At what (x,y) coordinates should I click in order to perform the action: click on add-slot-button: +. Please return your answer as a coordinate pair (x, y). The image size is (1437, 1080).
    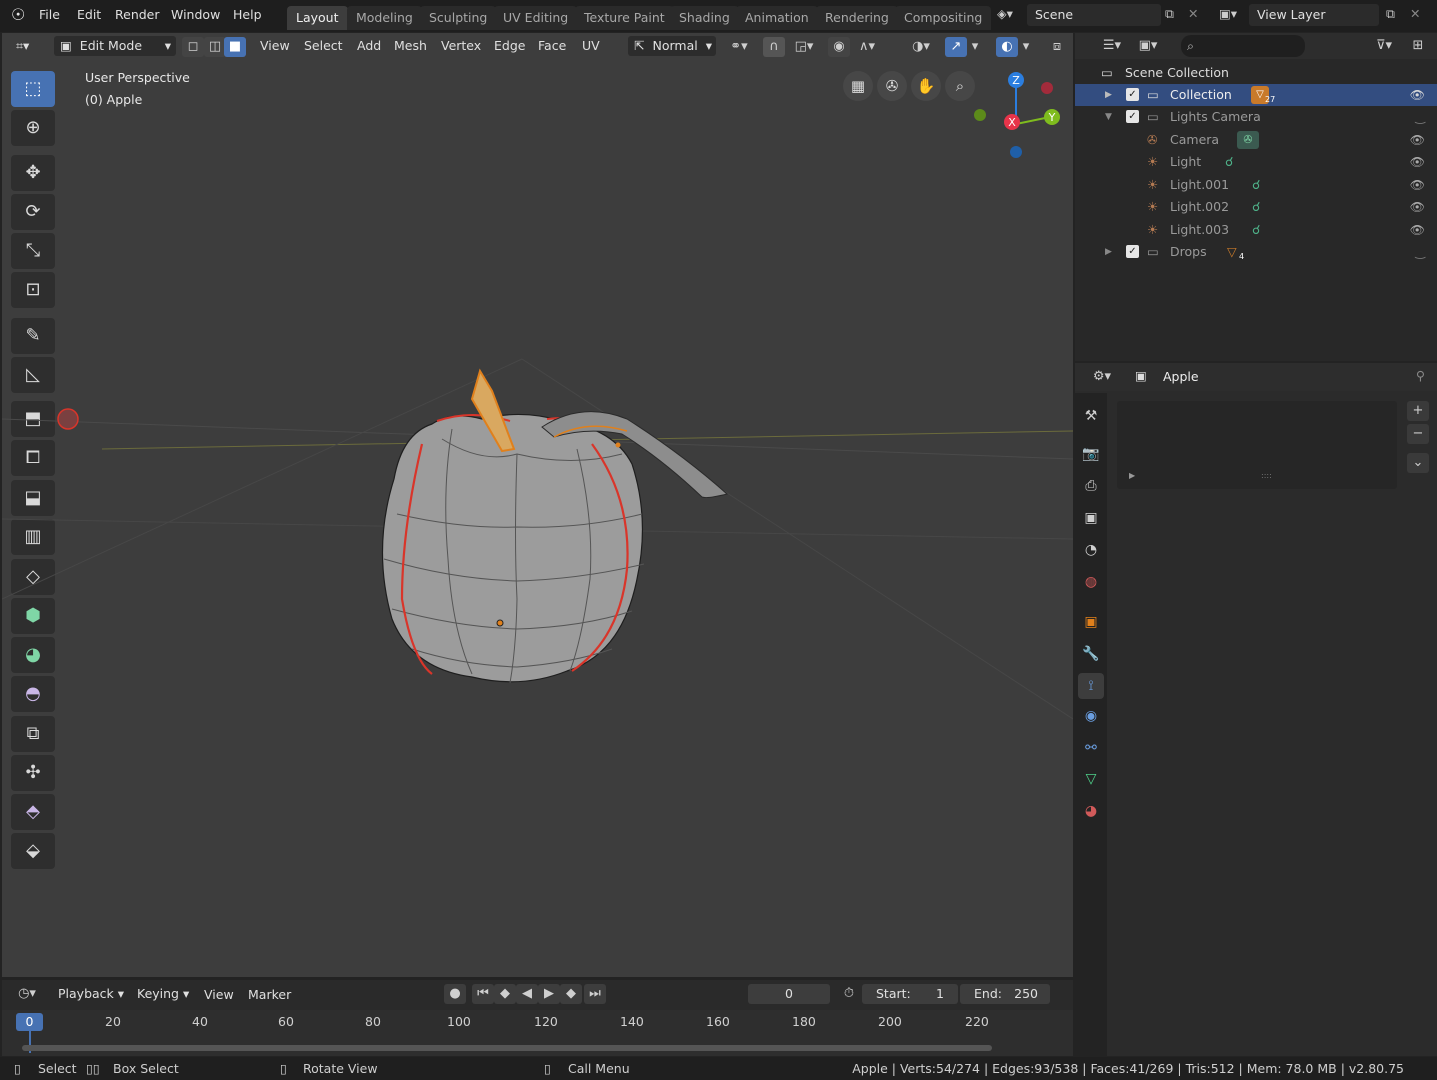
    Looking at the image, I should click on (1418, 411).